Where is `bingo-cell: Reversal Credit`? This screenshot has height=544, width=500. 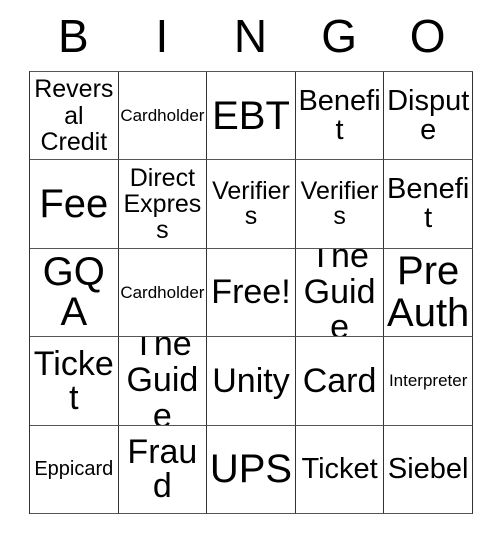
bingo-cell: Reversal Credit is located at coordinates (74, 116).